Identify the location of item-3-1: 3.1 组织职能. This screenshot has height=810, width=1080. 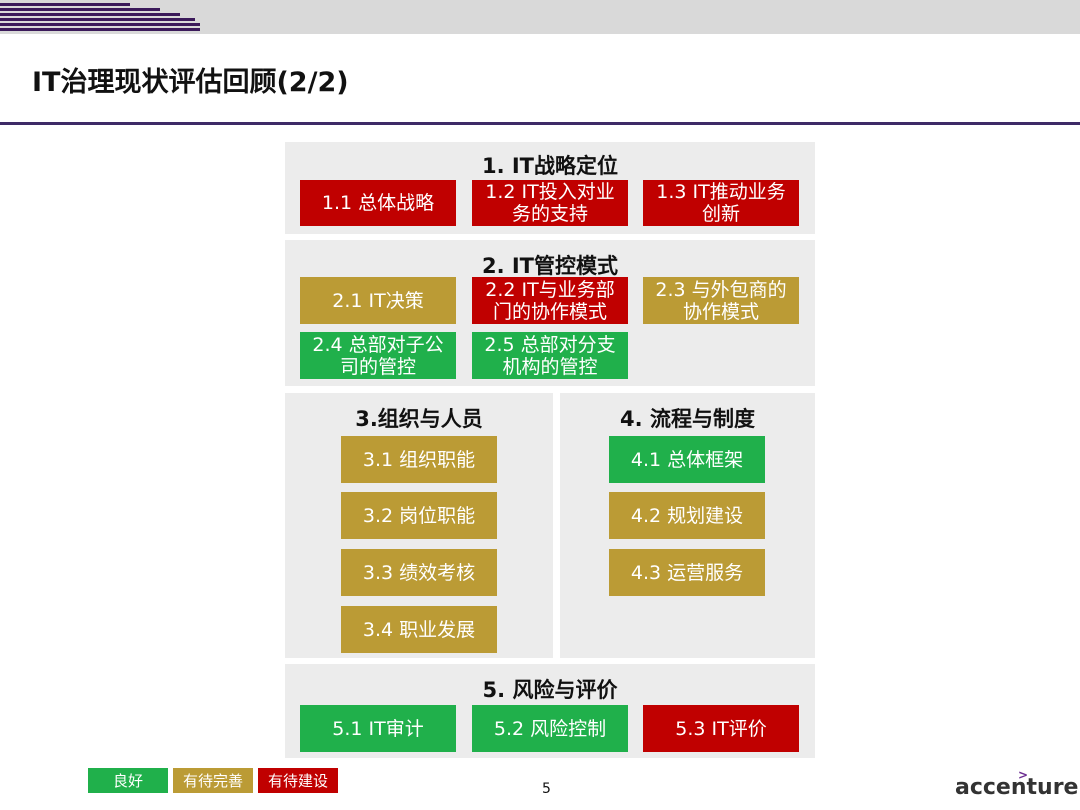
(419, 459).